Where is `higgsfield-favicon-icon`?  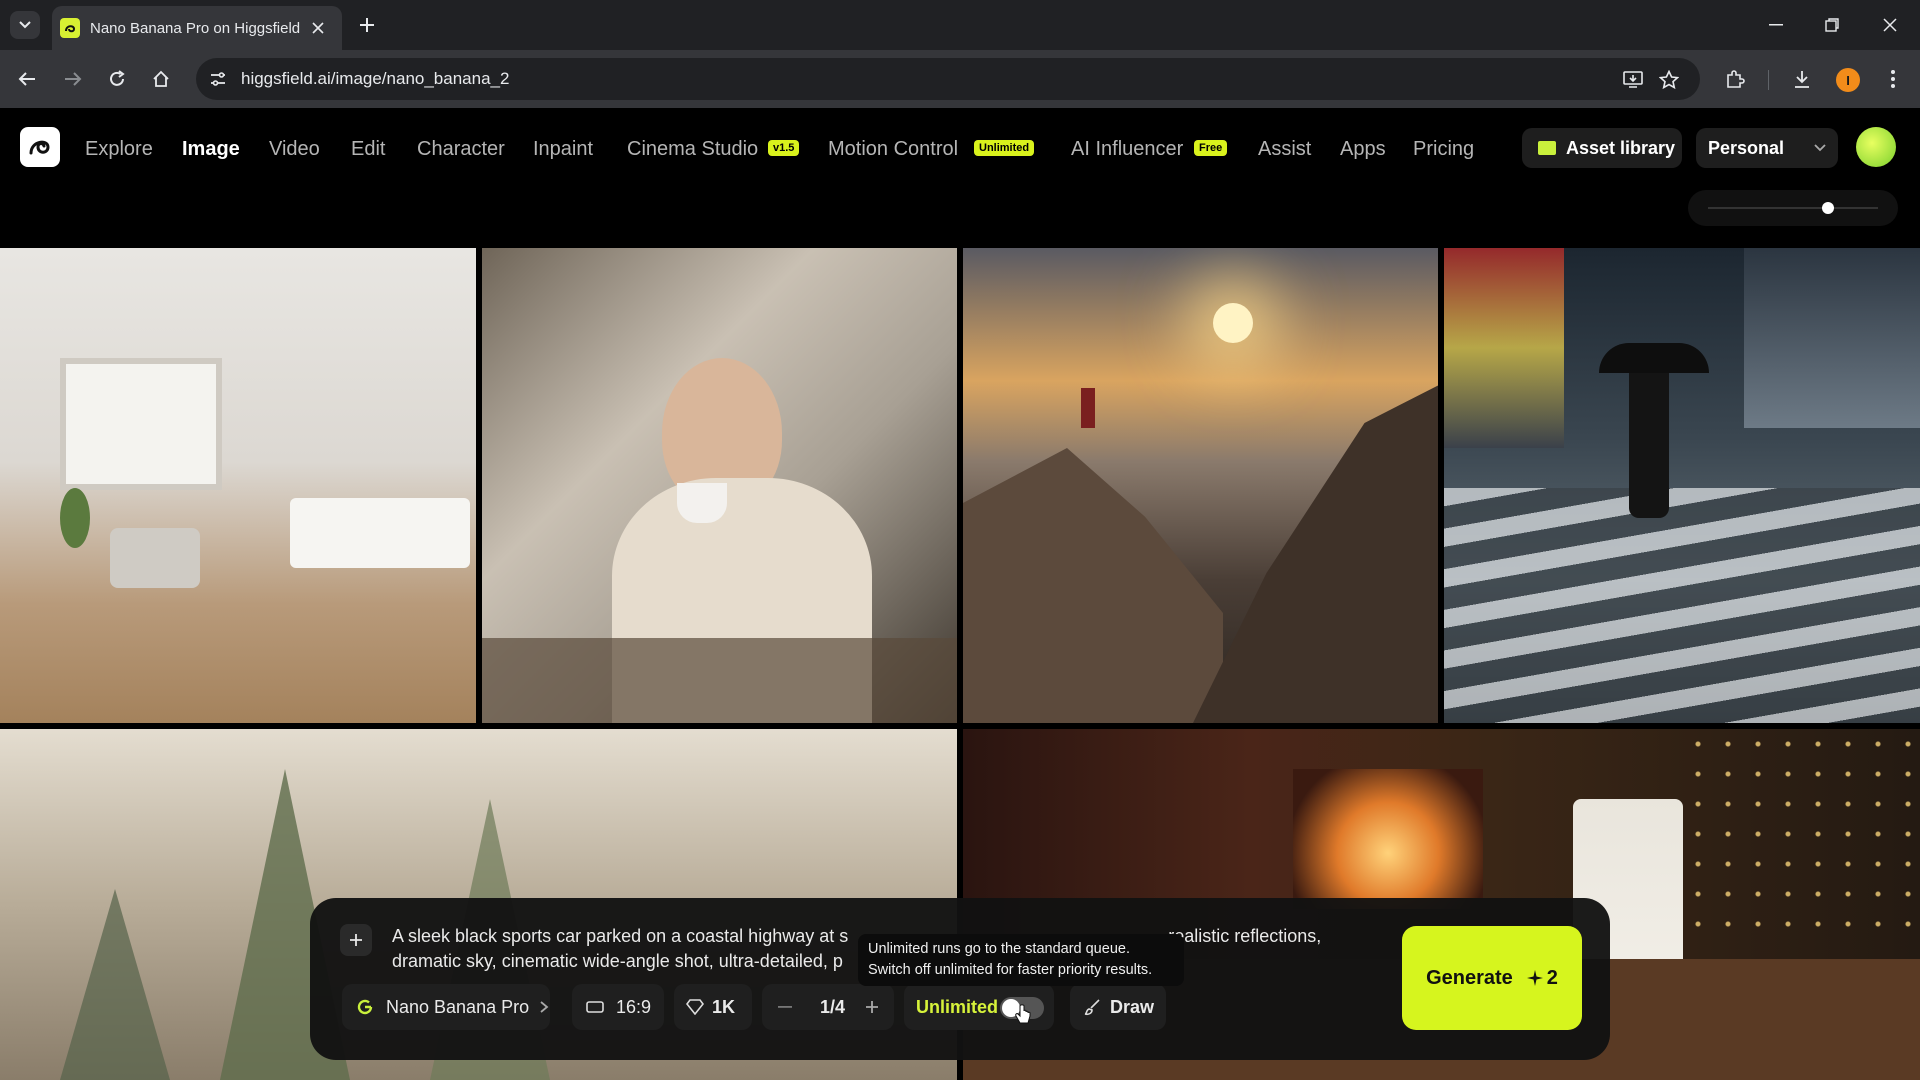
higgsfield-favicon-icon is located at coordinates (70, 28).